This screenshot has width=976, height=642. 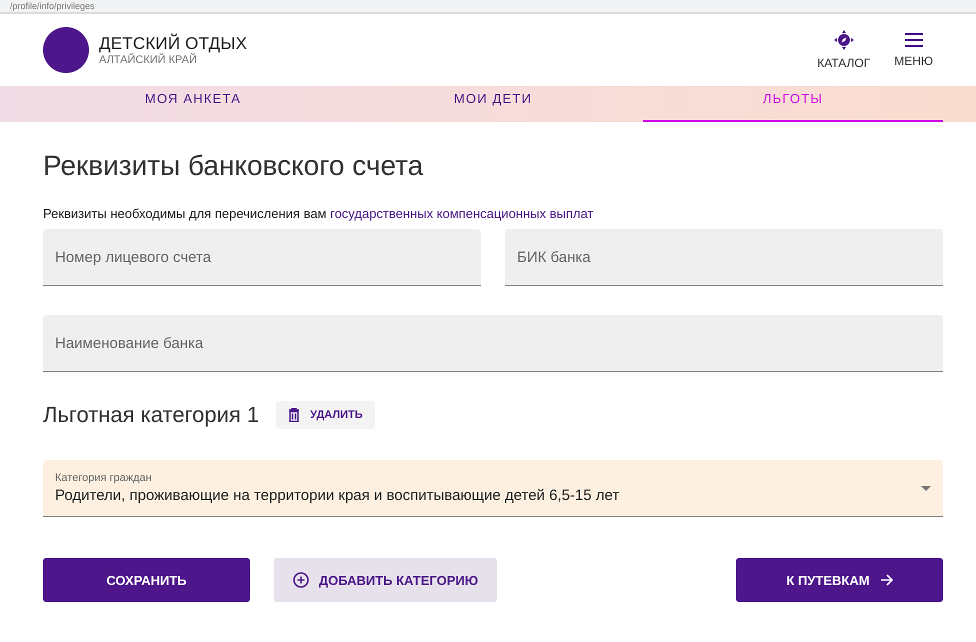 What do you see at coordinates (146, 580) in the screenshot?
I see `save-button: СОХРАНИТЬ` at bounding box center [146, 580].